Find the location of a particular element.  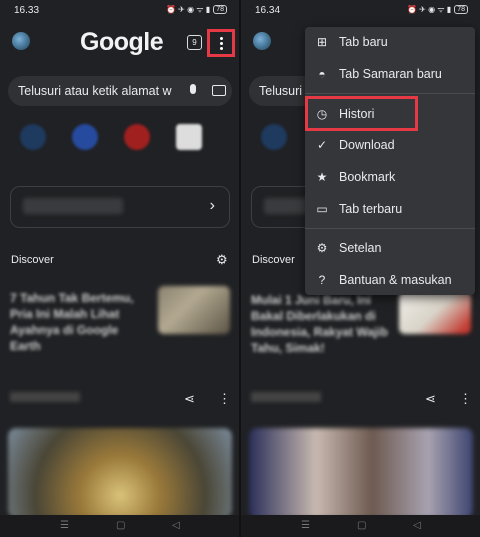

menu-item-new-tab: ⊞ Tab baru is located at coordinates (390, 42).